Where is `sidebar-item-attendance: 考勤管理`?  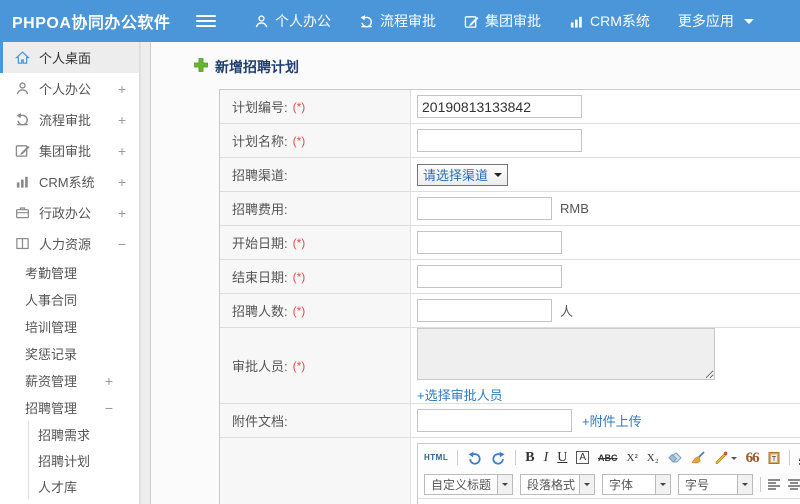 sidebar-item-attendance: 考勤管理 is located at coordinates (69, 272).